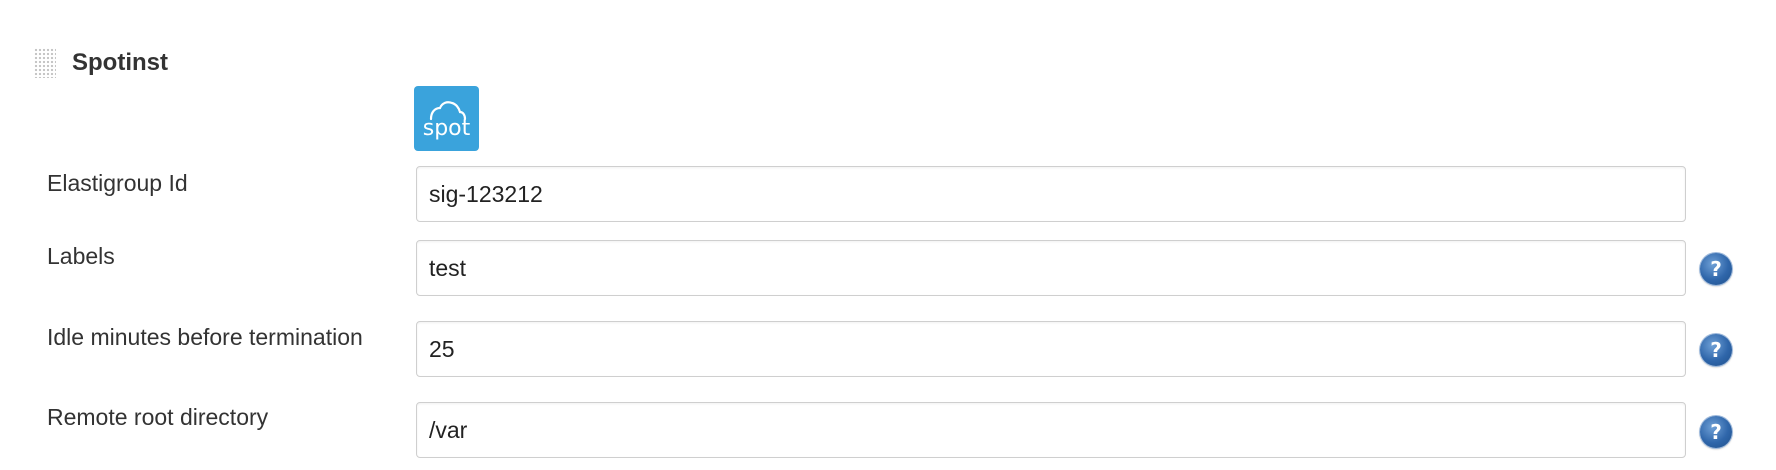 The image size is (1776, 470). What do you see at coordinates (1051, 194) in the screenshot?
I see `elastigroup-id-input` at bounding box center [1051, 194].